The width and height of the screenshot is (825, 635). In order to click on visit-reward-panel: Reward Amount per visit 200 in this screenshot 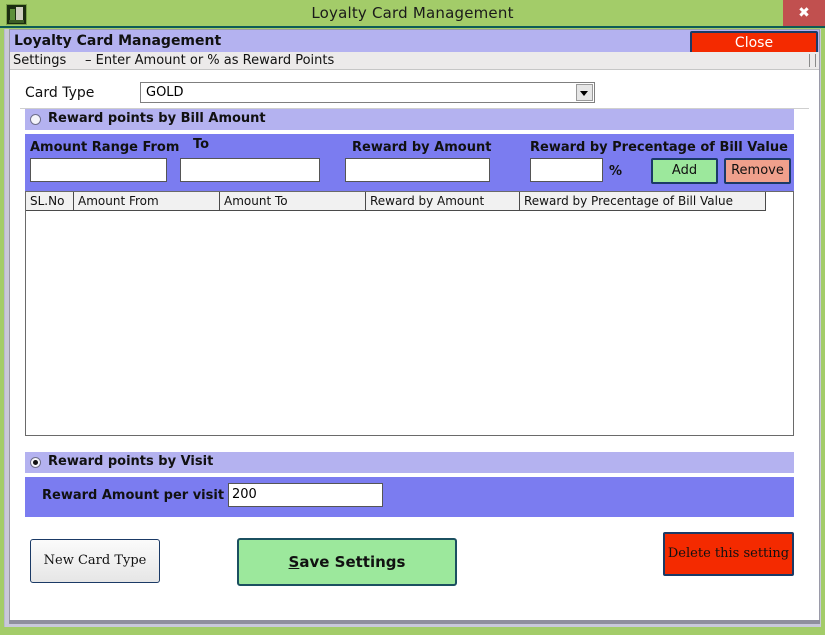, I will do `click(409, 497)`.